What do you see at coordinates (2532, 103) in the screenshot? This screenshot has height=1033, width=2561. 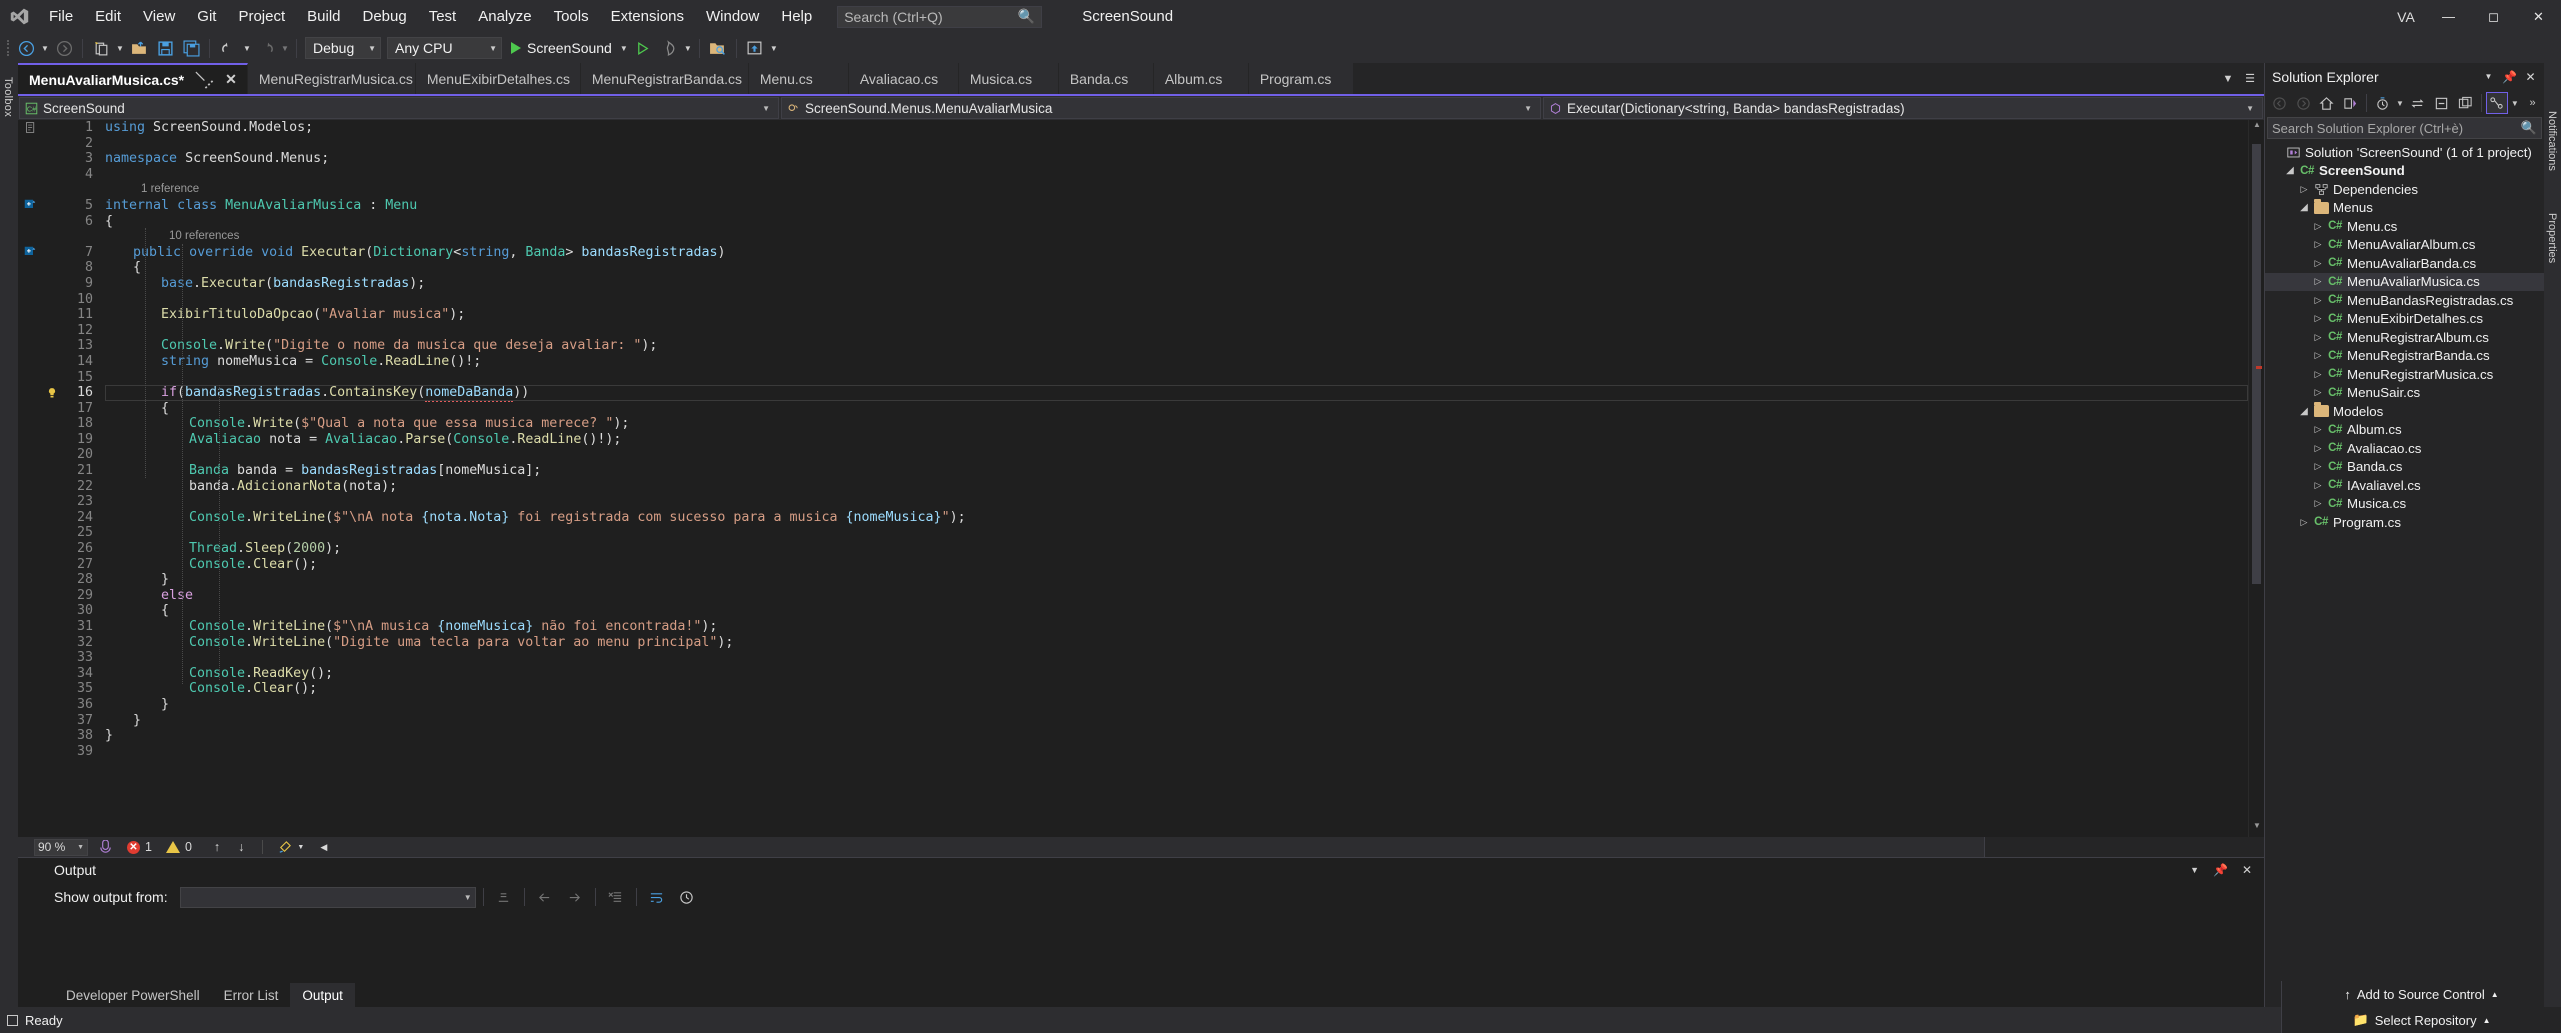 I see `overflow-icon: »` at bounding box center [2532, 103].